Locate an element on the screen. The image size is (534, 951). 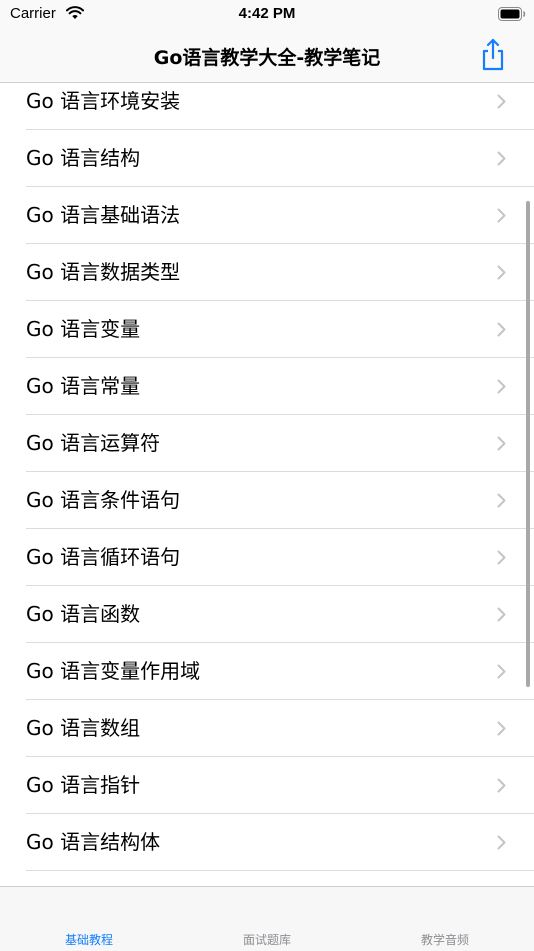
page-title: Go语言教学大全-教学笔记 is located at coordinates (267, 58).